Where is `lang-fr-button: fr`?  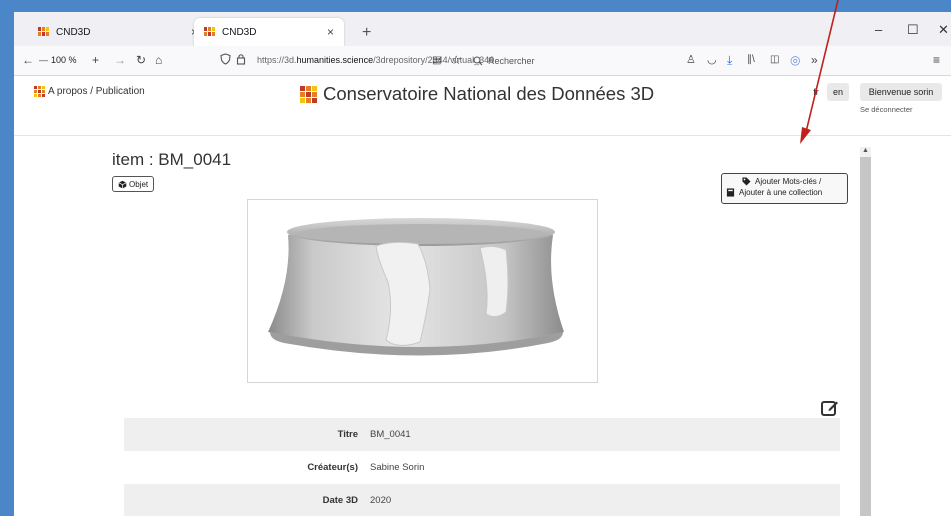
lang-fr-button: fr is located at coordinates (816, 92).